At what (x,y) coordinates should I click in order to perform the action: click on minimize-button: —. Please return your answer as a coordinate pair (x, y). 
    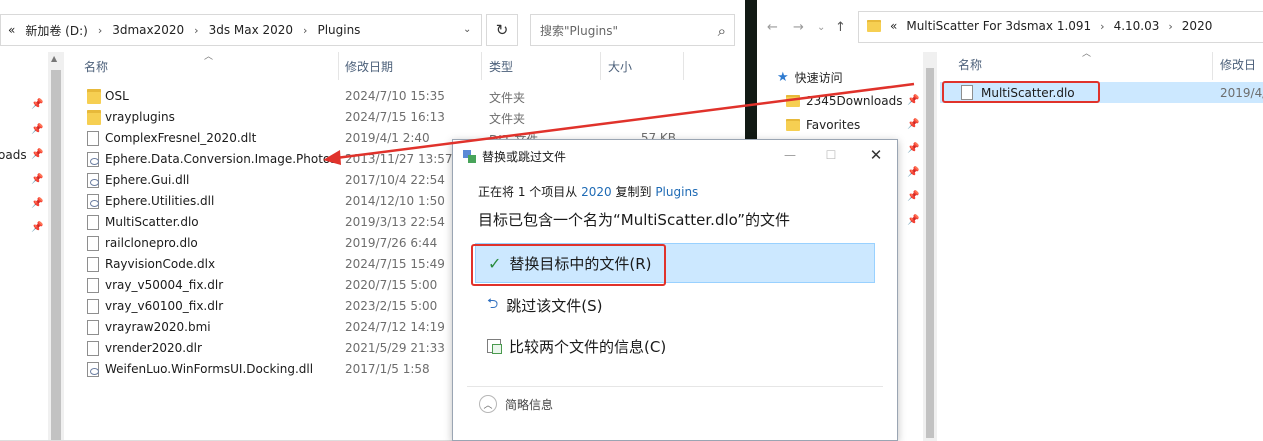
    Looking at the image, I should click on (790, 155).